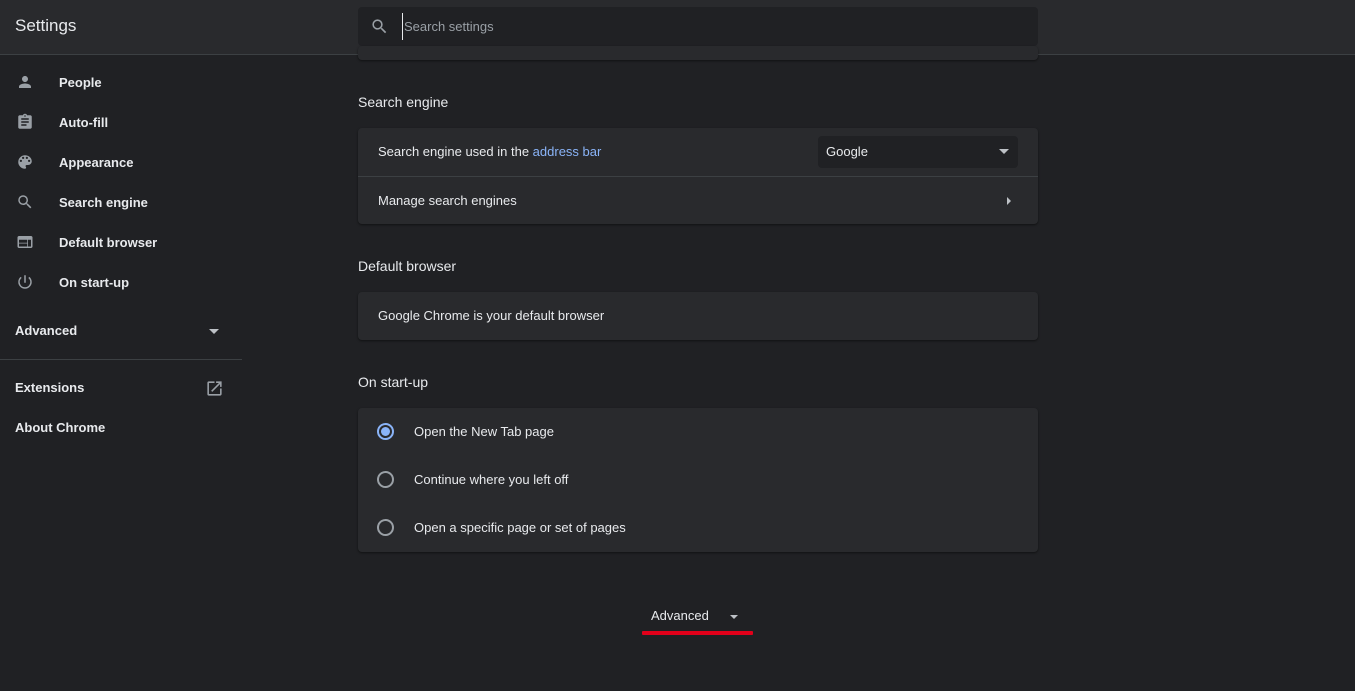 The image size is (1355, 691). Describe the element at coordinates (403, 102) in the screenshot. I see `section-title-search-engine: Search engine` at that location.